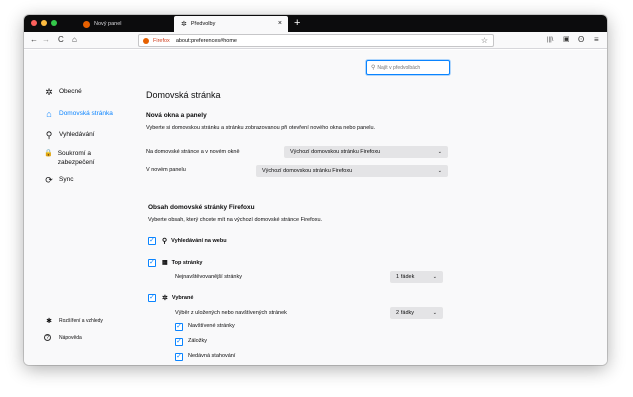 The width and height of the screenshot is (633, 397). What do you see at coordinates (211, 326) in the screenshot?
I see `visited-pages-label: Navštívené stránky` at bounding box center [211, 326].